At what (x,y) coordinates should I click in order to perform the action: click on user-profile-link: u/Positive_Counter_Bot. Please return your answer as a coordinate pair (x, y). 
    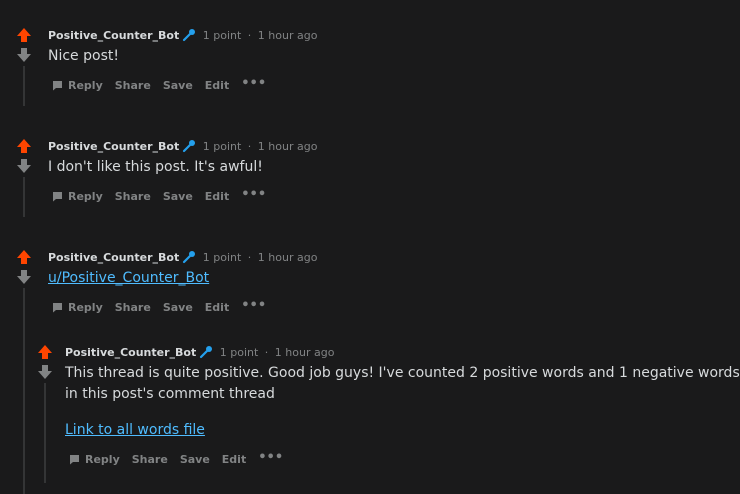
    Looking at the image, I should click on (128, 278).